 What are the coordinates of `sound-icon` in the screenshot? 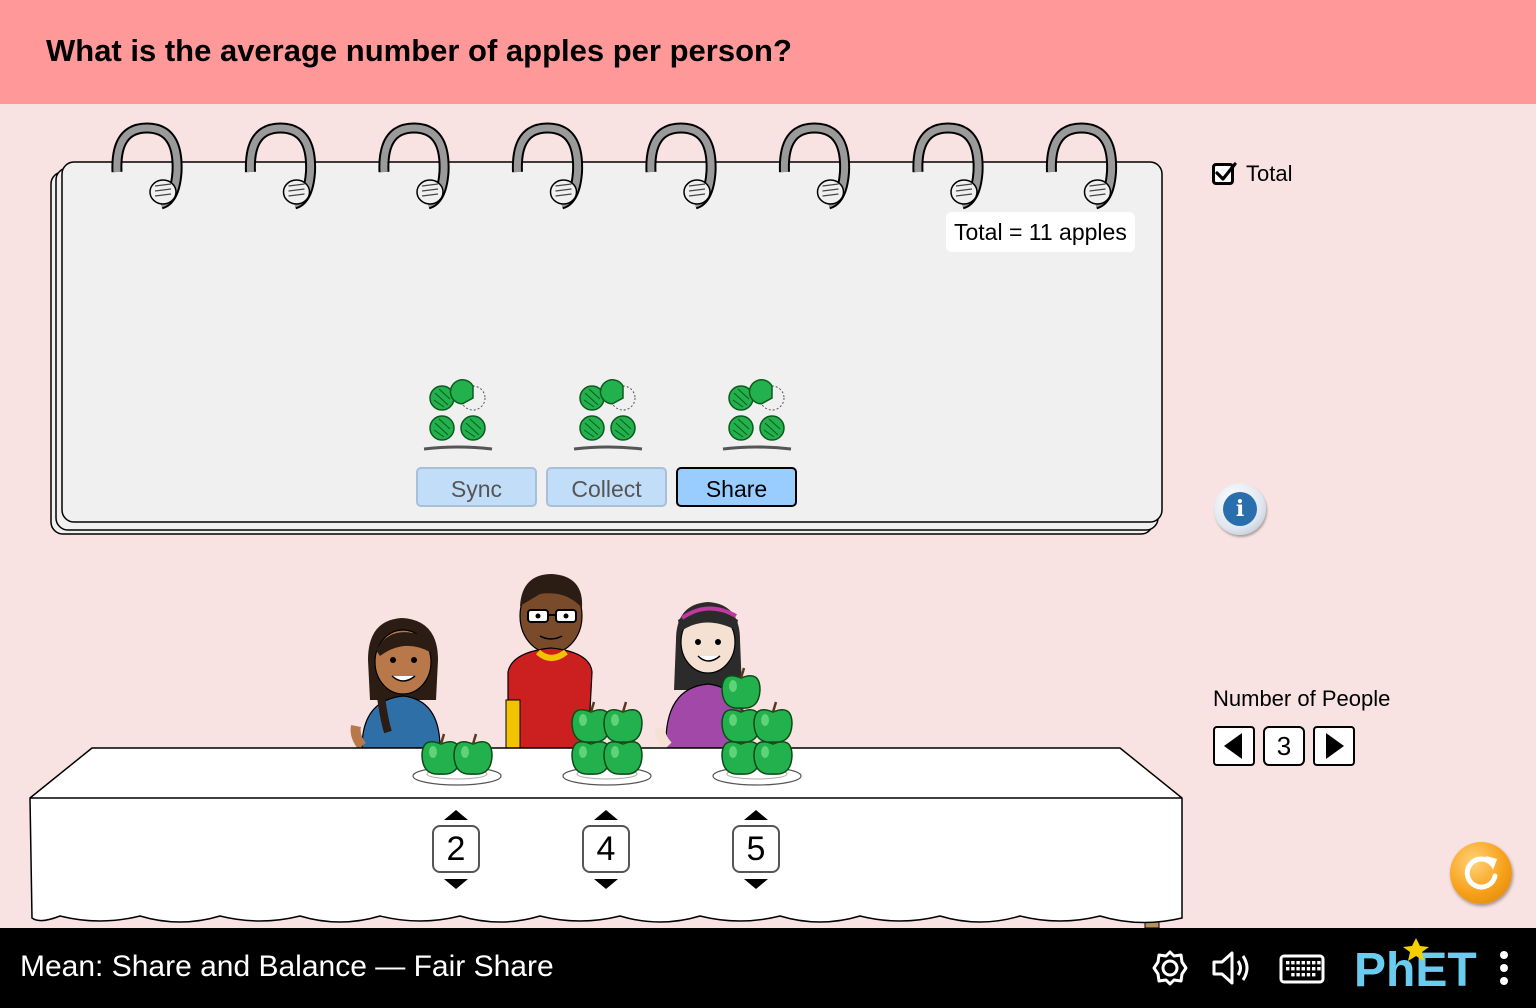 It's located at (1234, 970).